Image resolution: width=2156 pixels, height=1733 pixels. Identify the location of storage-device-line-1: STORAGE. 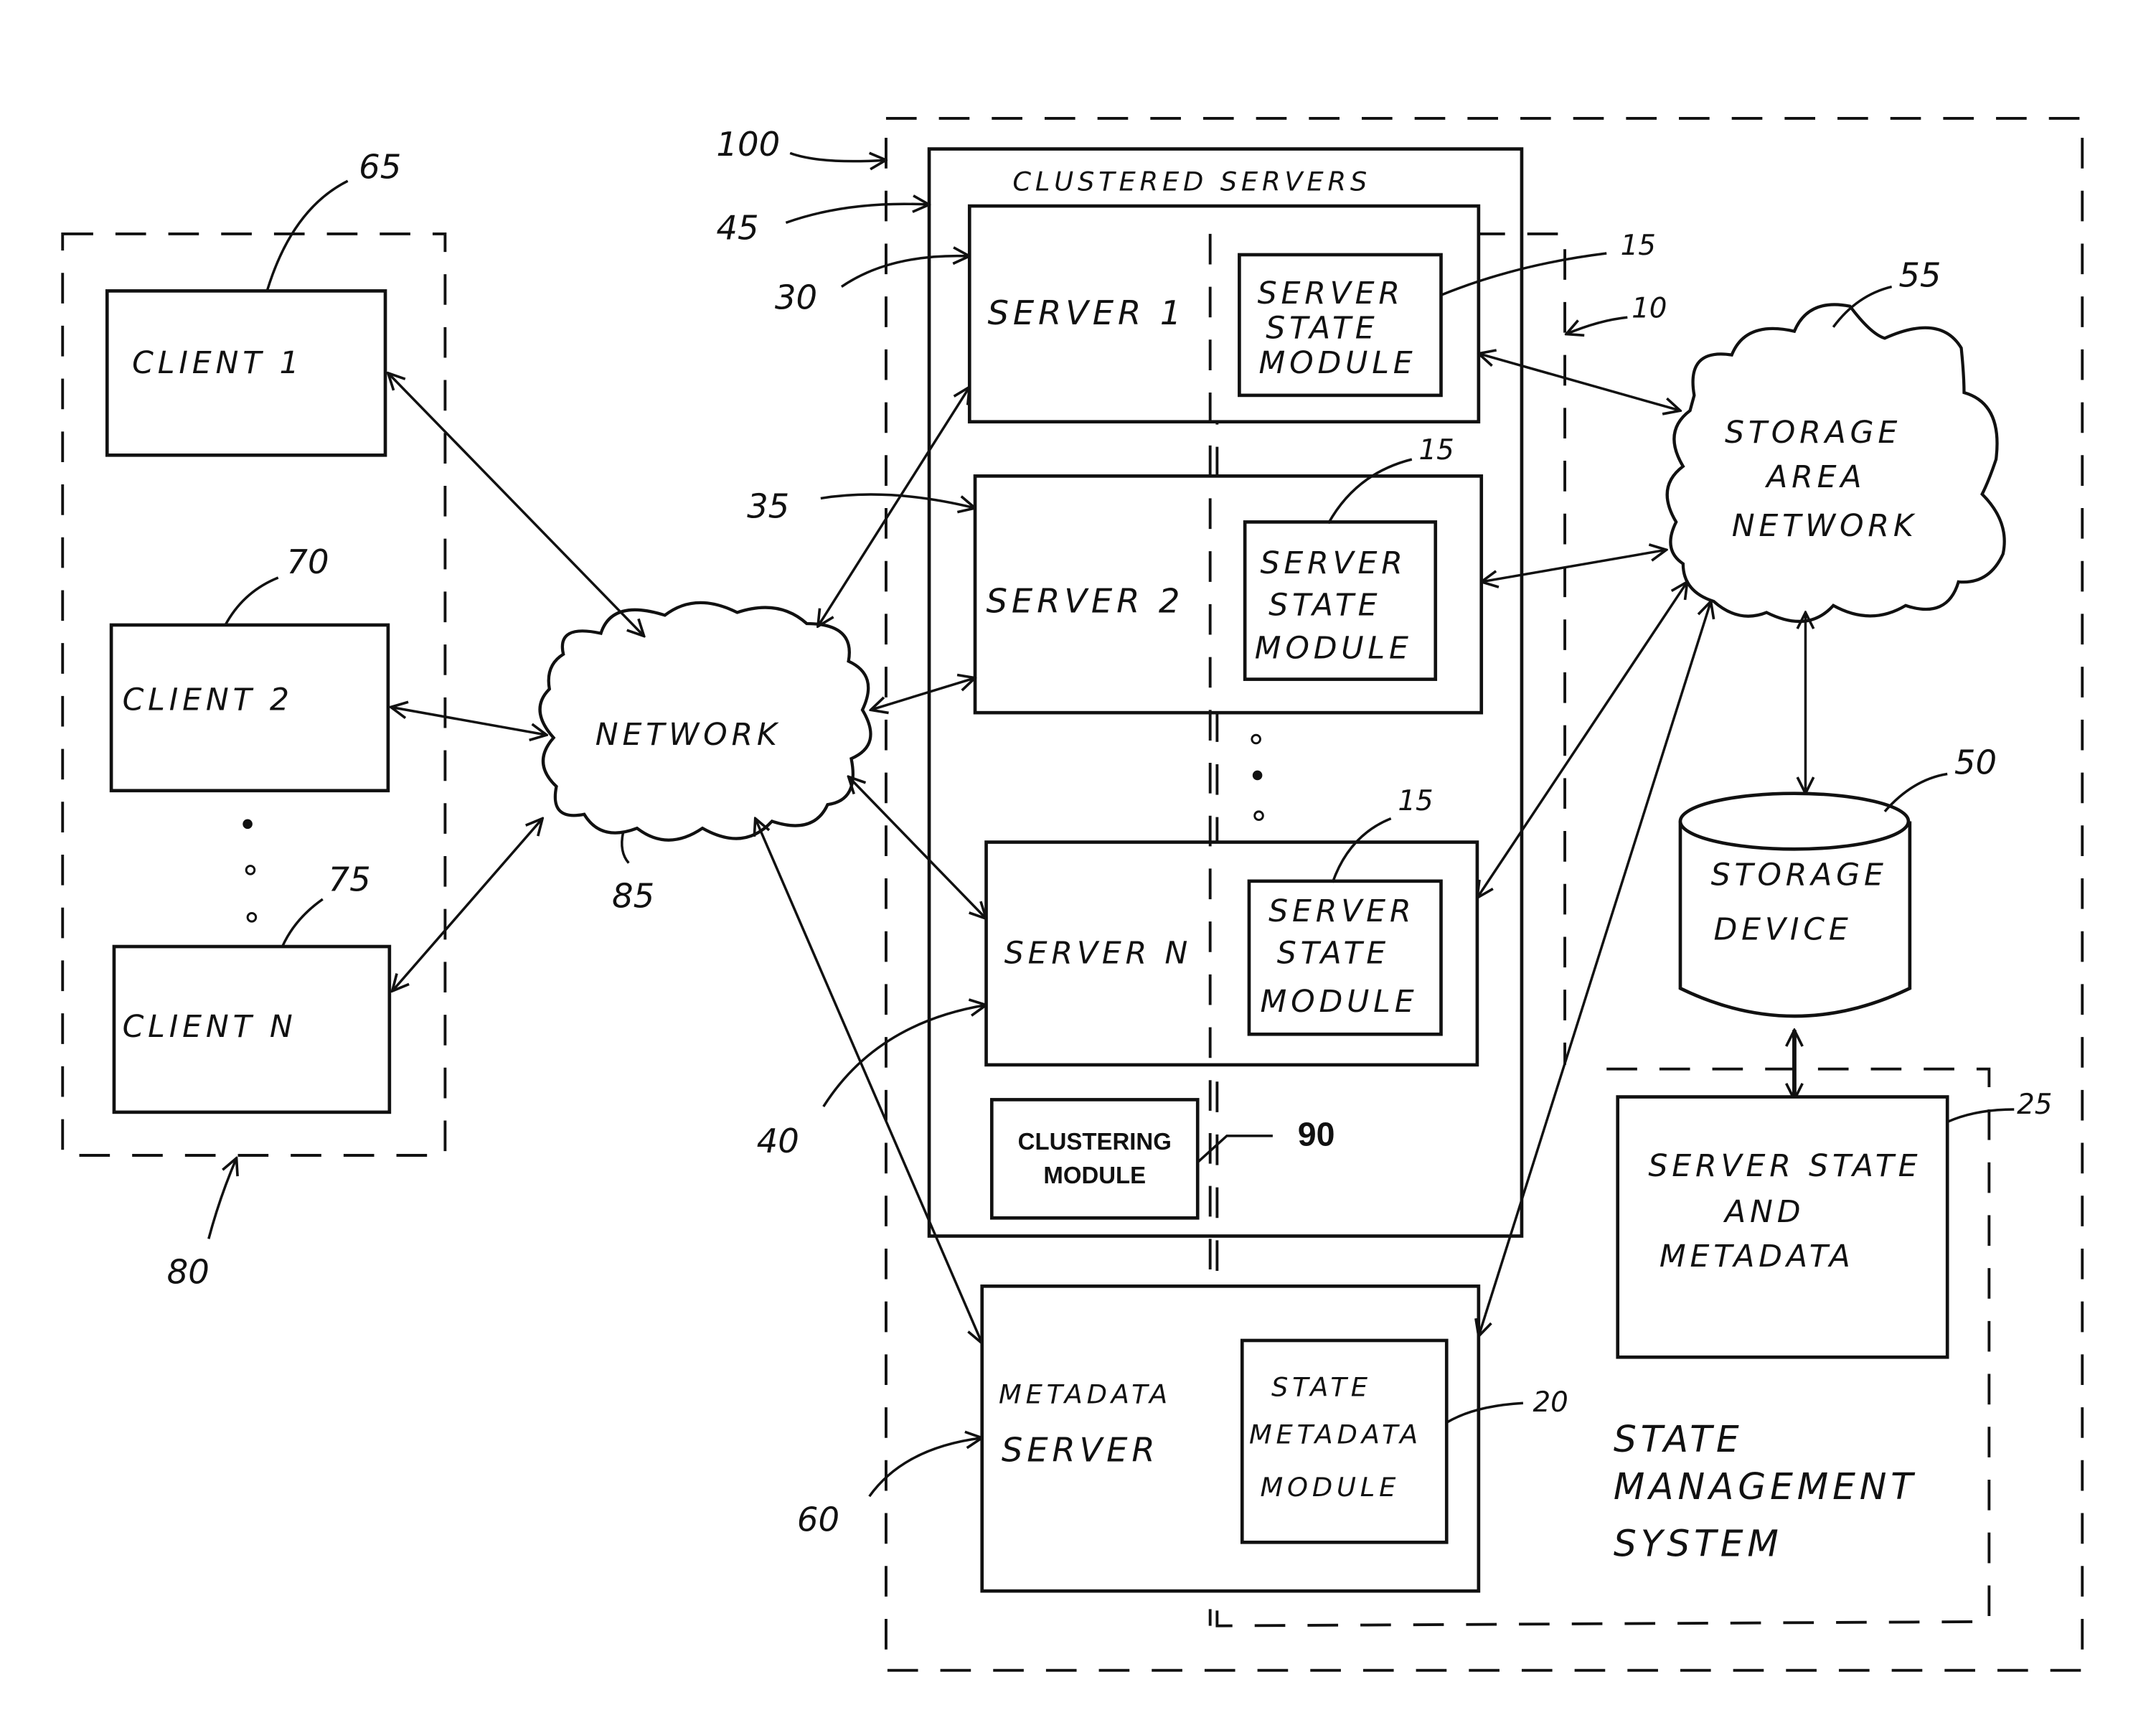
(1800, 875).